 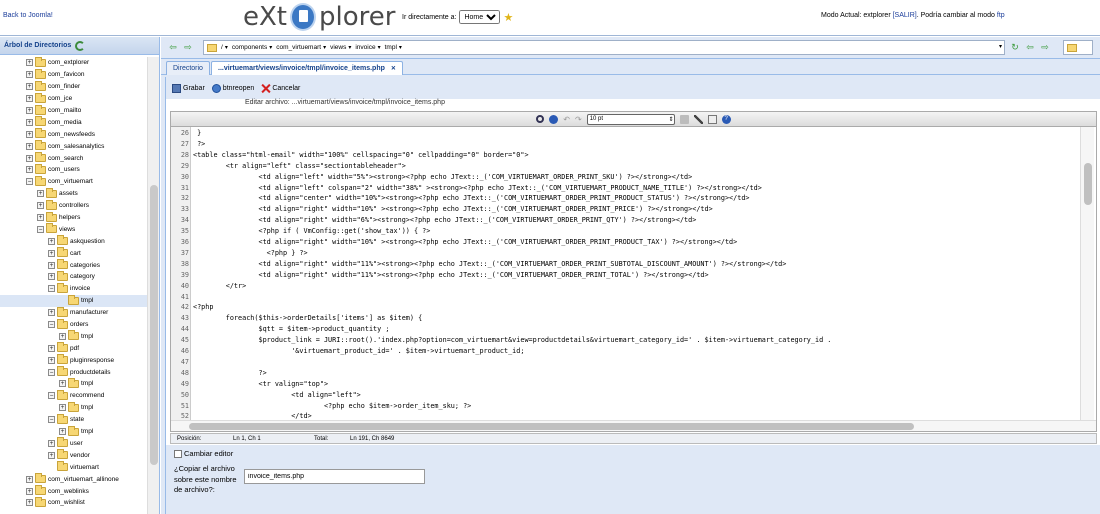 I want to click on tree-scrollbar, so click(x=153, y=285).